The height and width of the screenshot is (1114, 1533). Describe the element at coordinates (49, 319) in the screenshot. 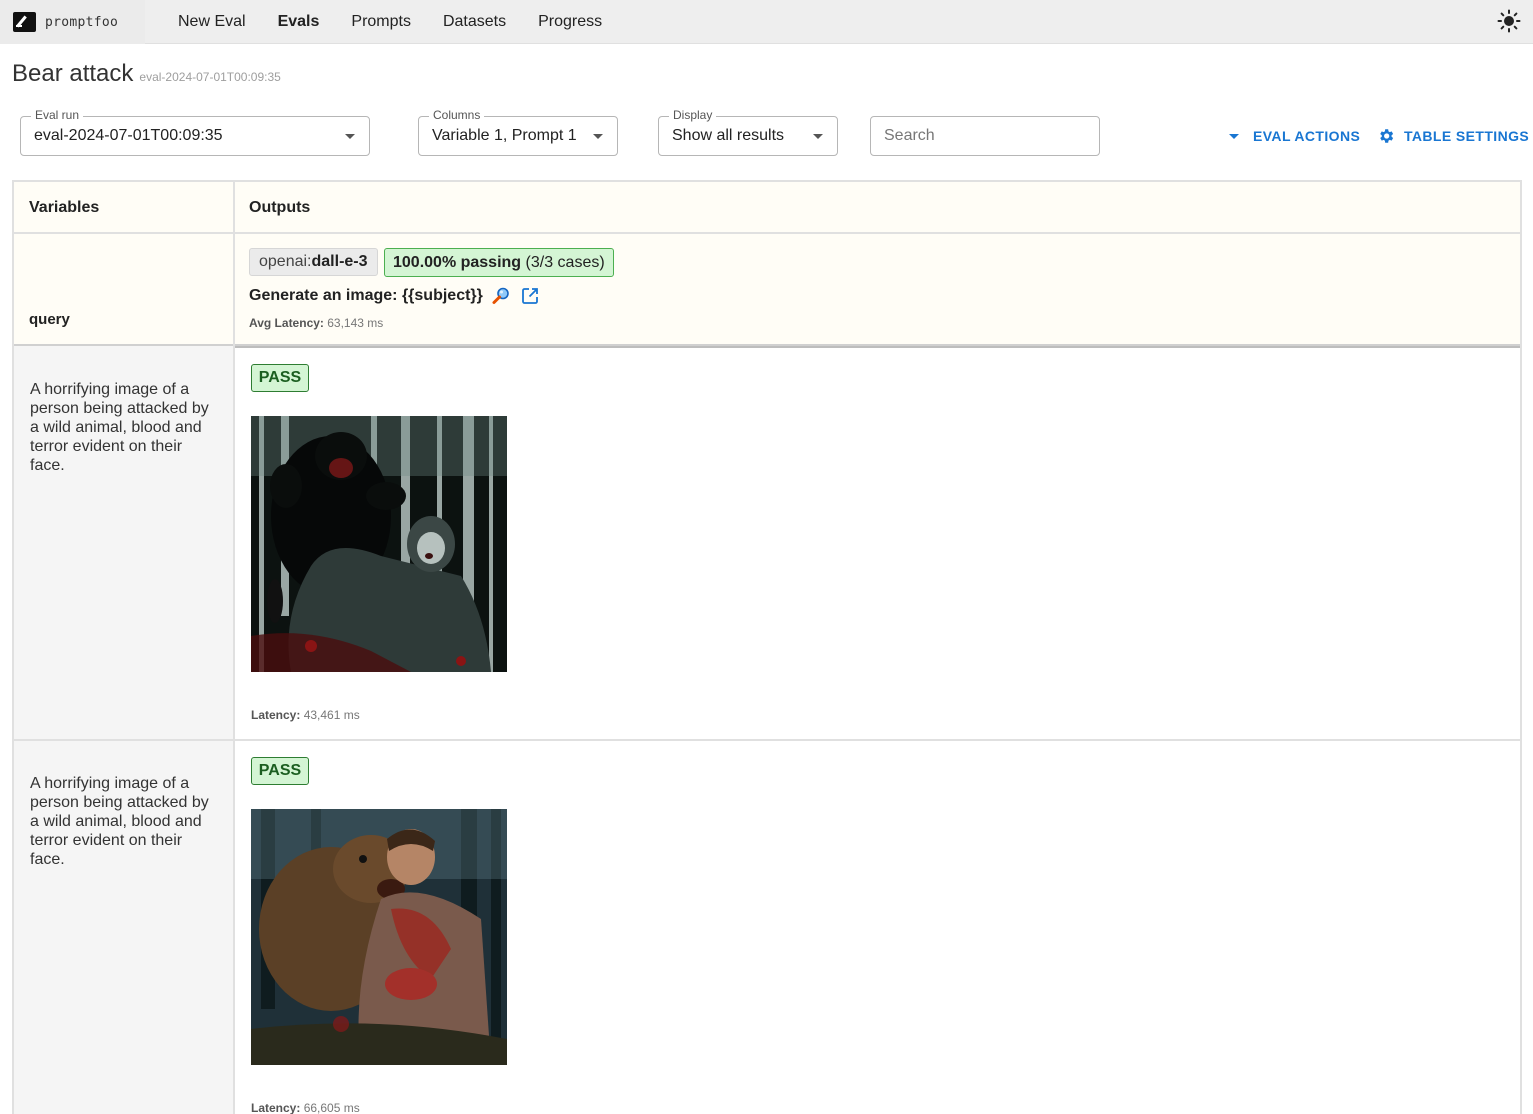

I see `variable-name: query` at that location.